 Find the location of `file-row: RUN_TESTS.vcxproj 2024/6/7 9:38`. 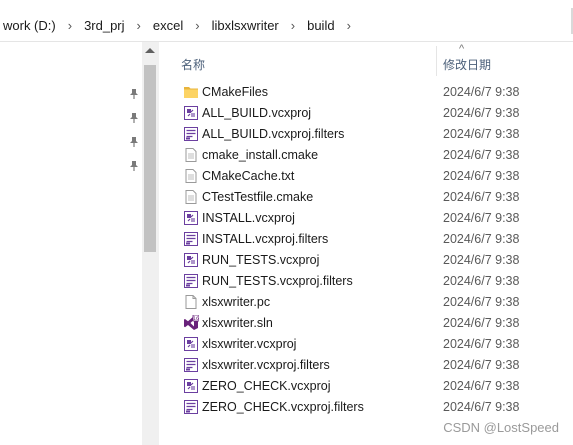

file-row: RUN_TESTS.vcxproj 2024/6/7 9:38 is located at coordinates (366, 260).